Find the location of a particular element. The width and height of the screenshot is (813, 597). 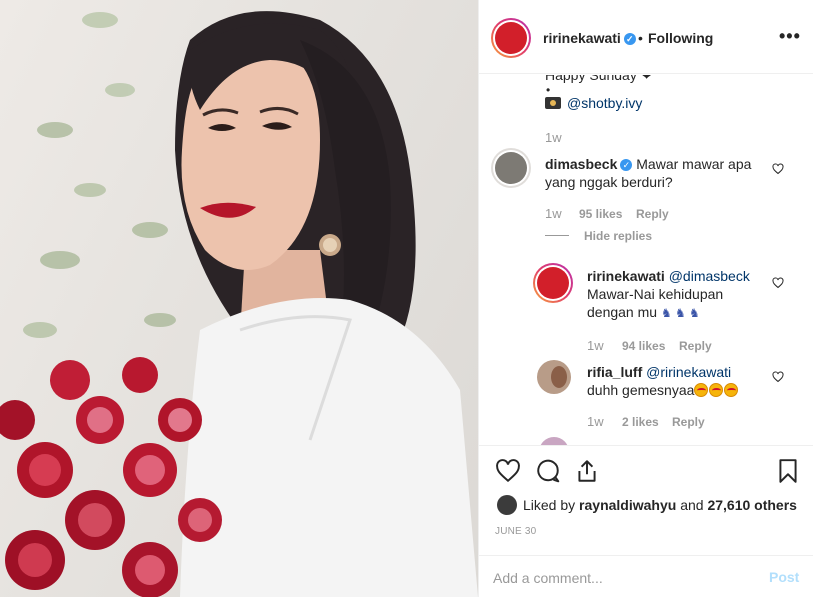

reply-body: ririnekawati @dimasbeck is located at coordinates (682, 276).